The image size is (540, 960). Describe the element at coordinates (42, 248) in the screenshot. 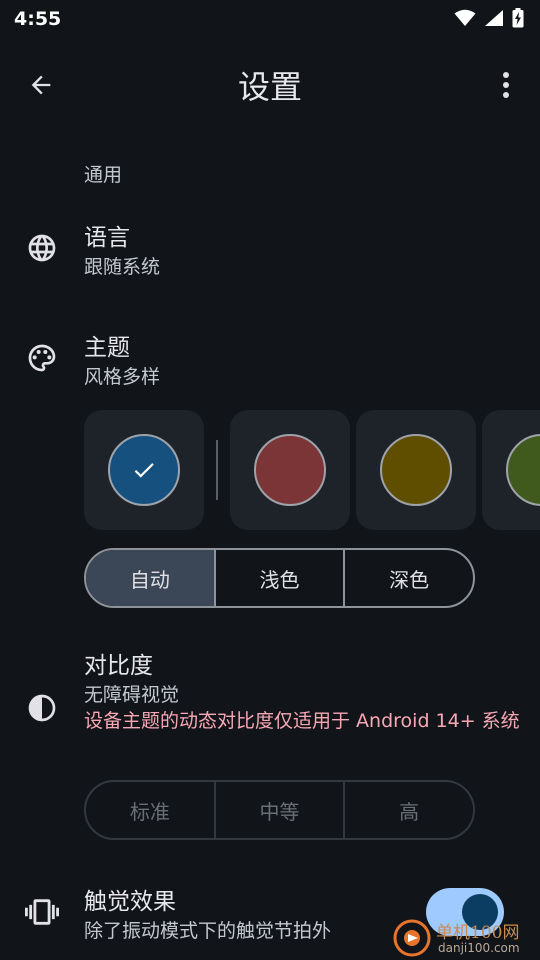

I see `language-icon` at that location.